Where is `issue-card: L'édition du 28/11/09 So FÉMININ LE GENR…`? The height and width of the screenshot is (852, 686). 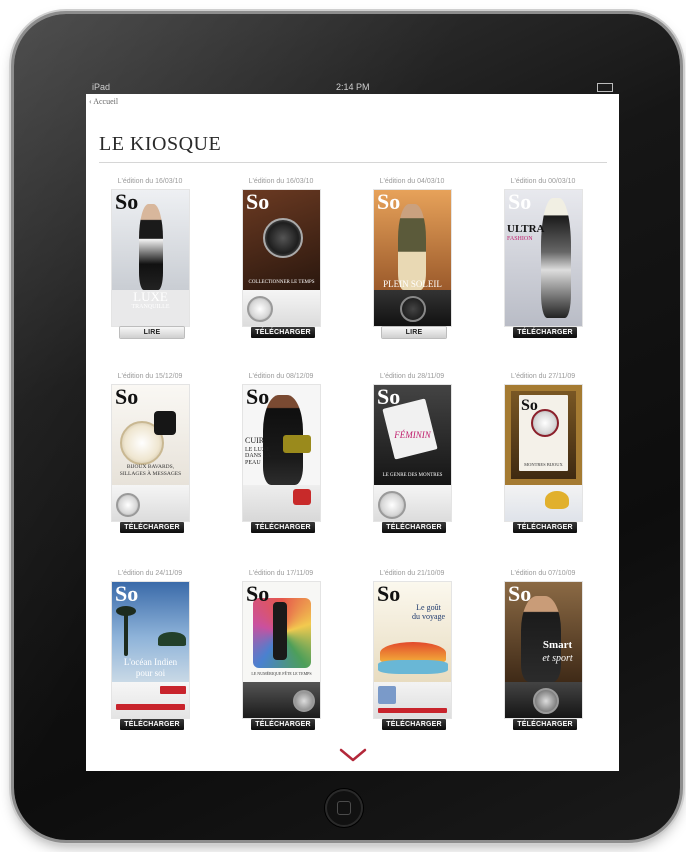 issue-card: L'édition du 28/11/09 So FÉMININ LE GENR… is located at coordinates (412, 452).